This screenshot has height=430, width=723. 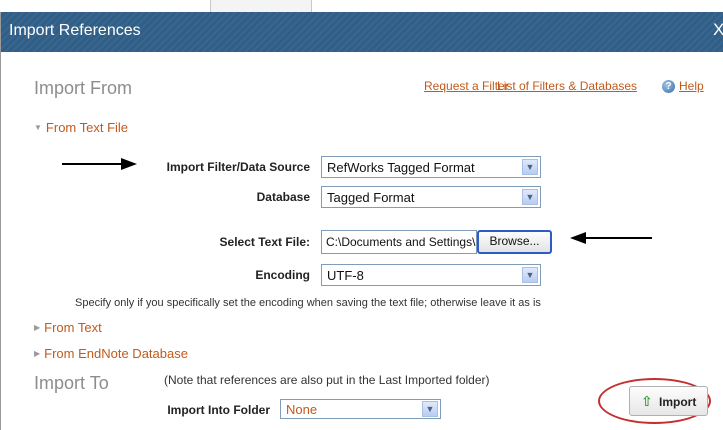 What do you see at coordinates (718, 30) in the screenshot?
I see `close-button: X` at bounding box center [718, 30].